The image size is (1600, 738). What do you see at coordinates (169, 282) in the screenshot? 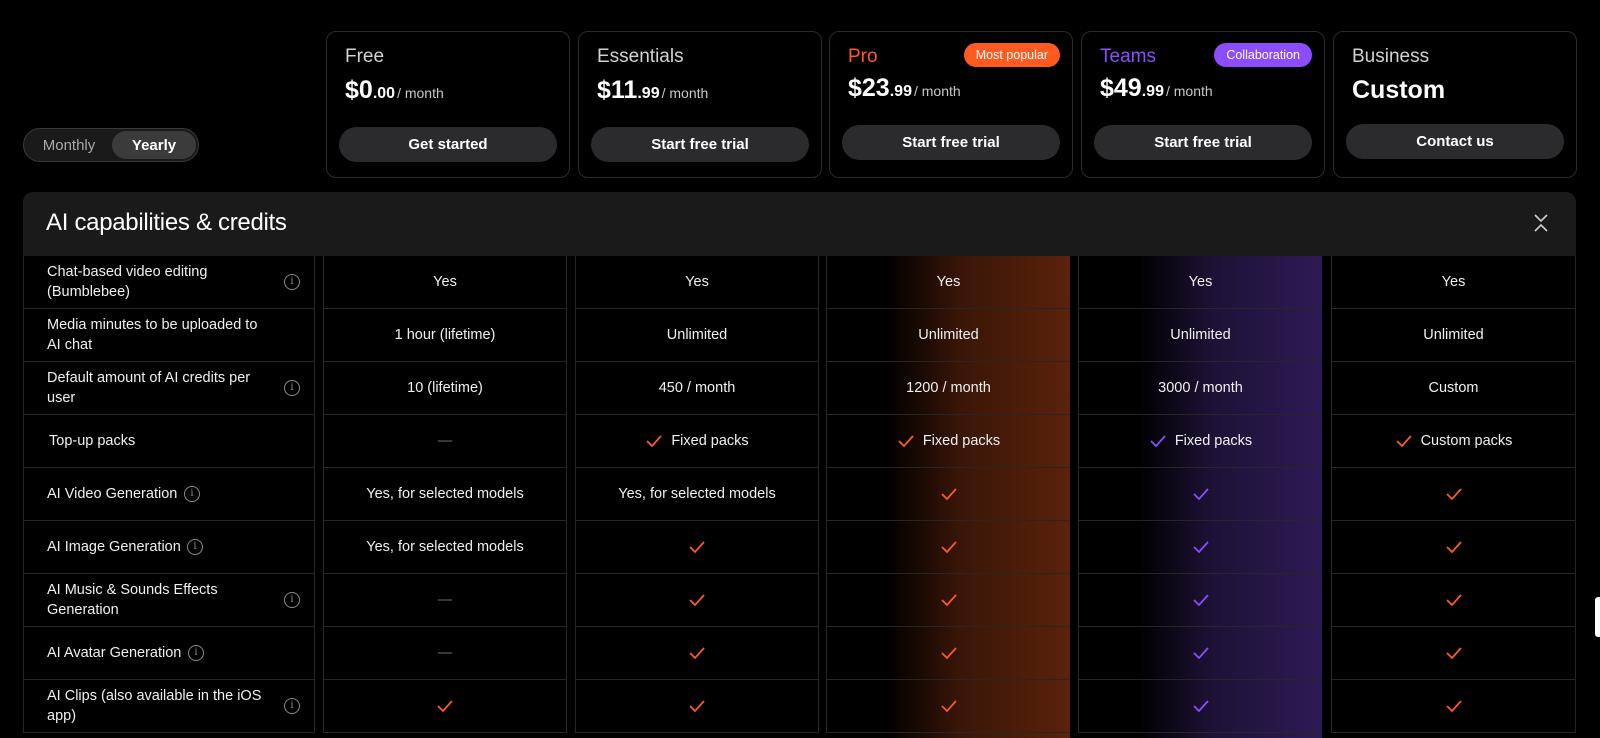
I see `feature-label: Chat-based video editing (Bumblebee) i` at bounding box center [169, 282].